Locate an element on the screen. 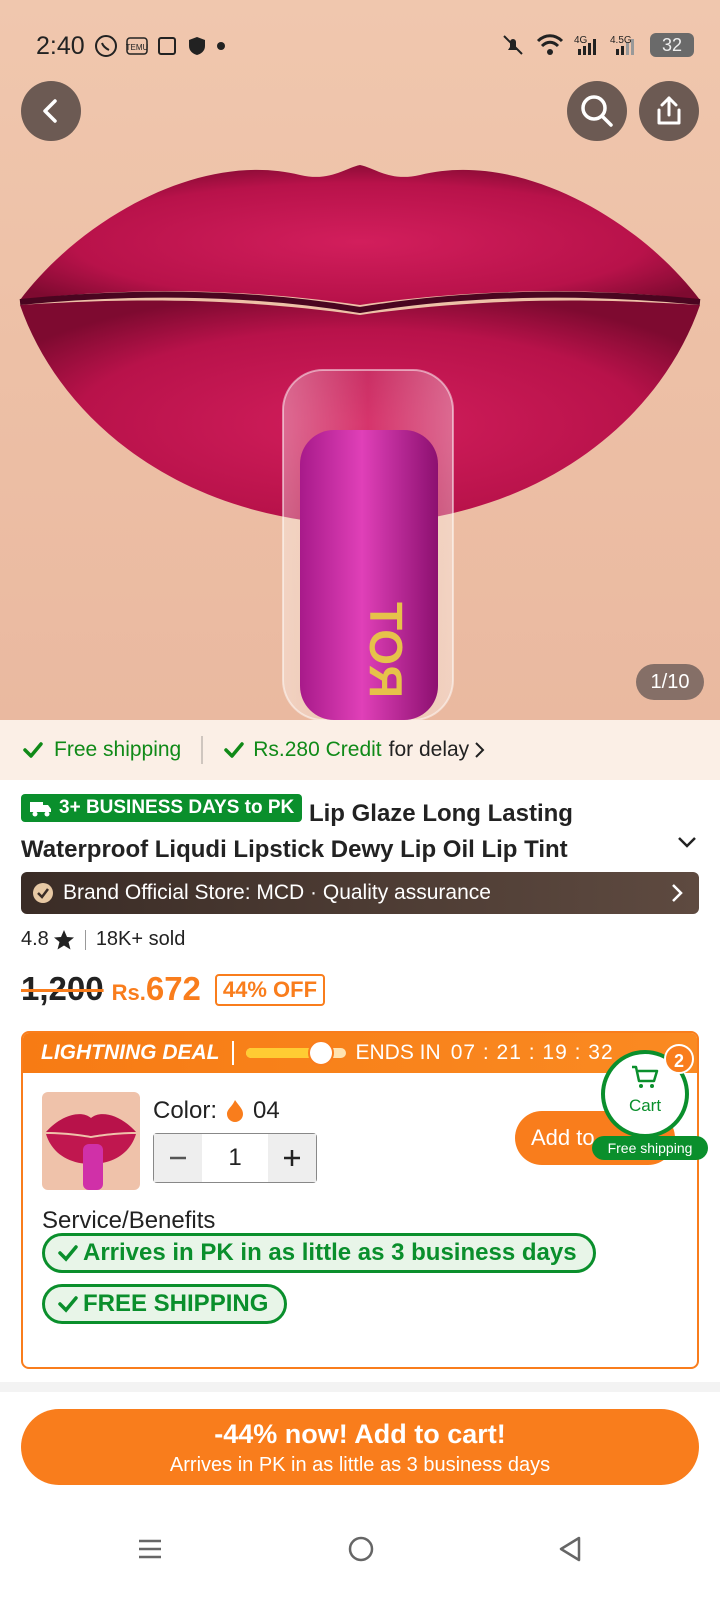 The width and height of the screenshot is (720, 1600). svg-text: 4G is located at coordinates (581, 40).